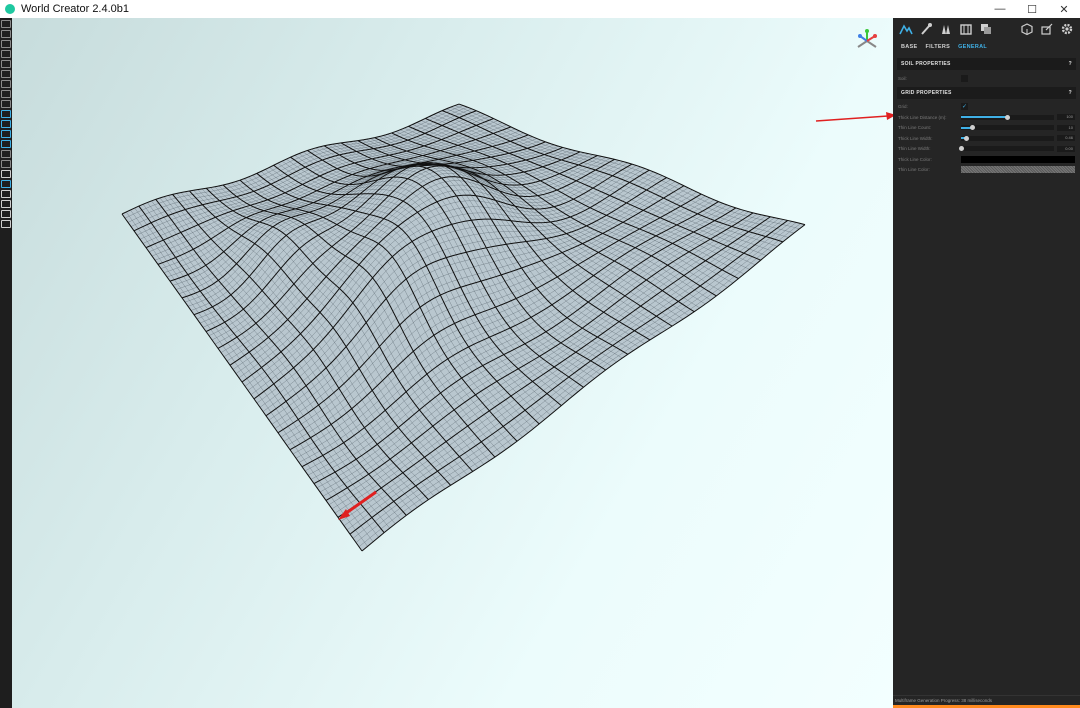  I want to click on grid-row: Grid: ✓, so click(986, 107).